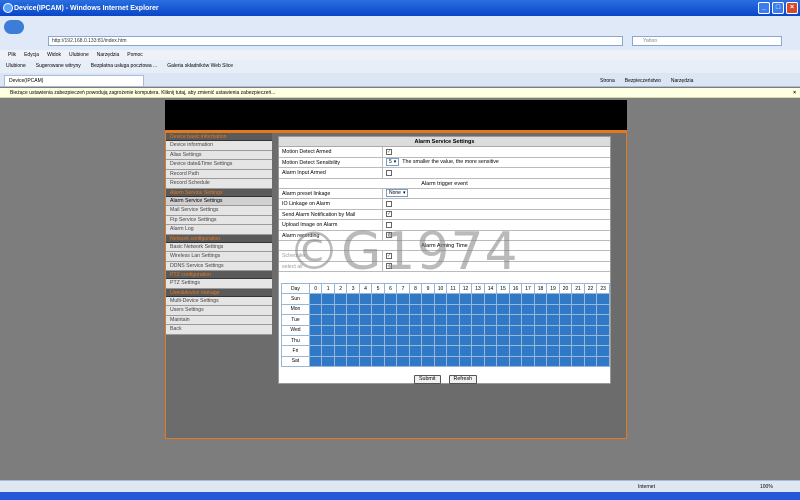  I want to click on menu-item: Edycja, so click(31, 55).